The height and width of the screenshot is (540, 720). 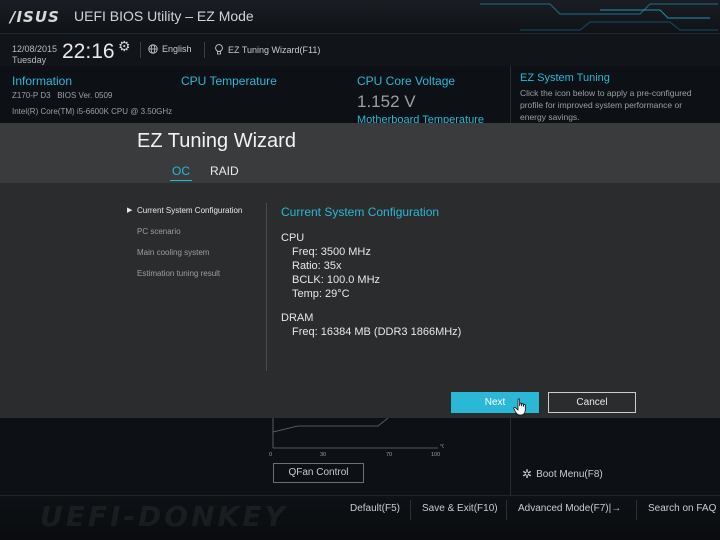 I want to click on step-pc-scenario: PC scenario, so click(x=159, y=231).